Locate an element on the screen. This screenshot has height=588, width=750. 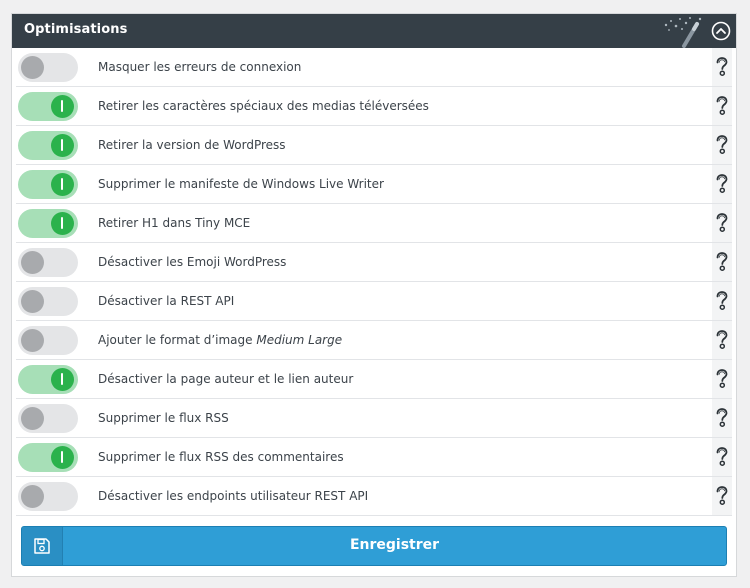
option-label-text: Masquer les erreurs de connexion is located at coordinates (200, 67).